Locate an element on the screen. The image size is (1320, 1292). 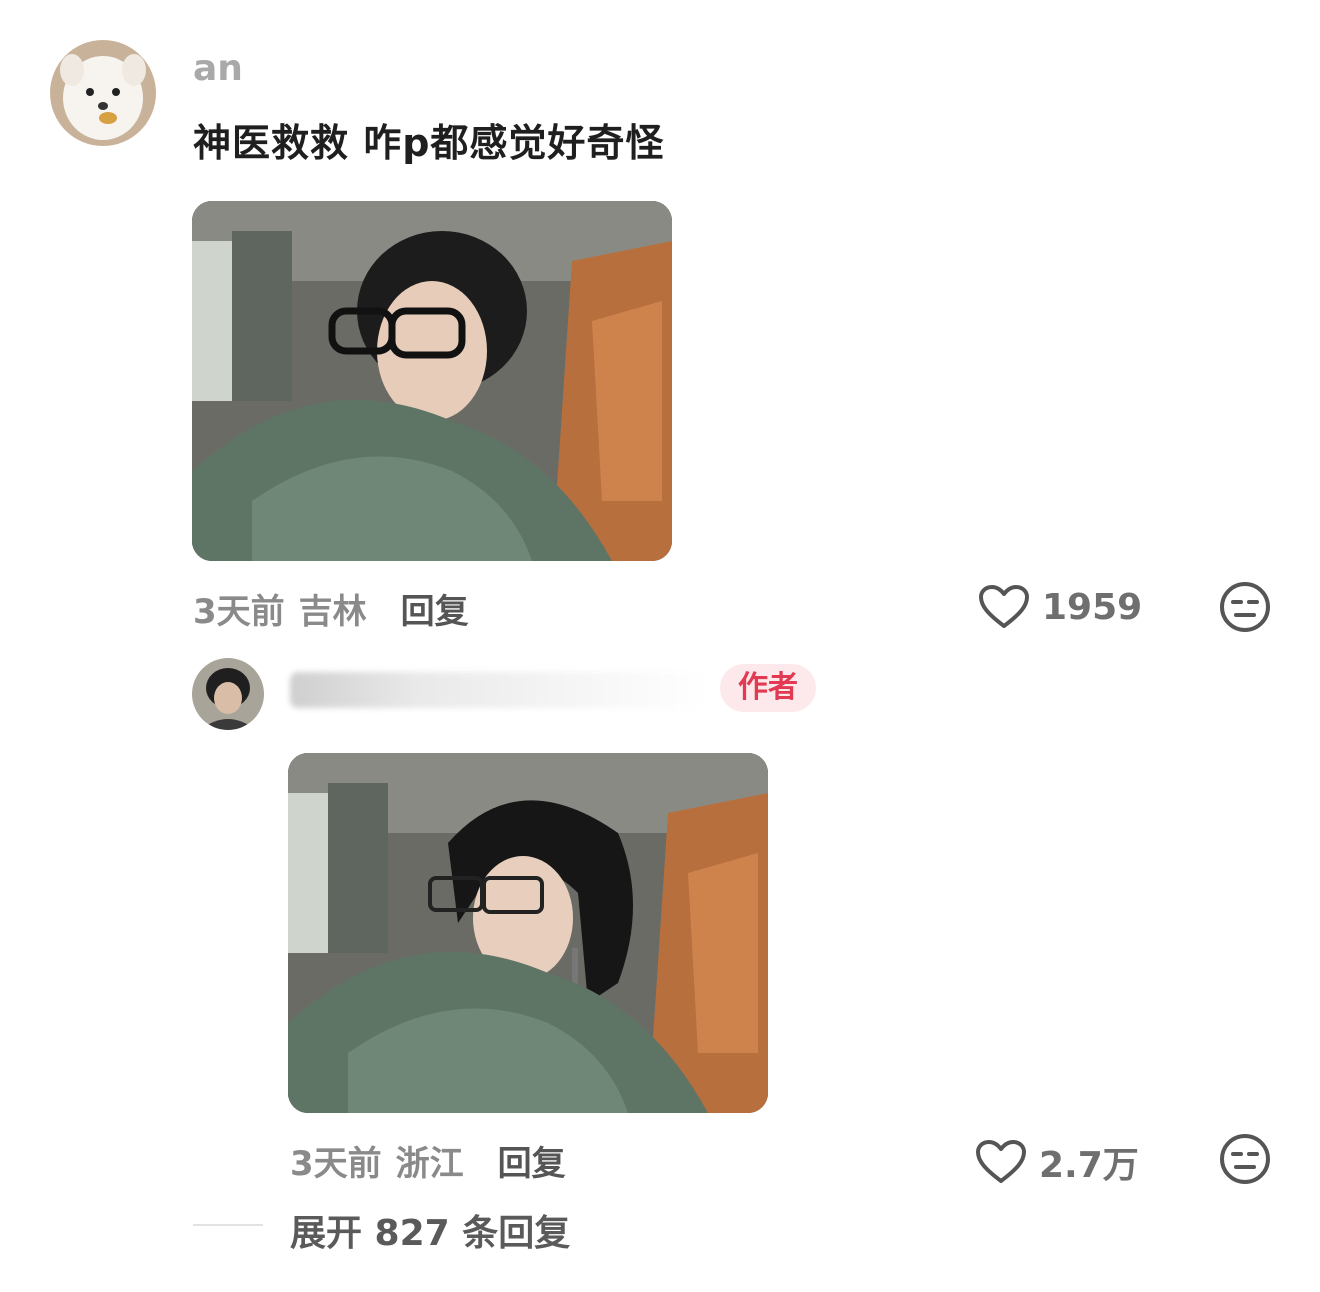
comment-meta: 3天前 吉林 回复 is located at coordinates (331, 608).